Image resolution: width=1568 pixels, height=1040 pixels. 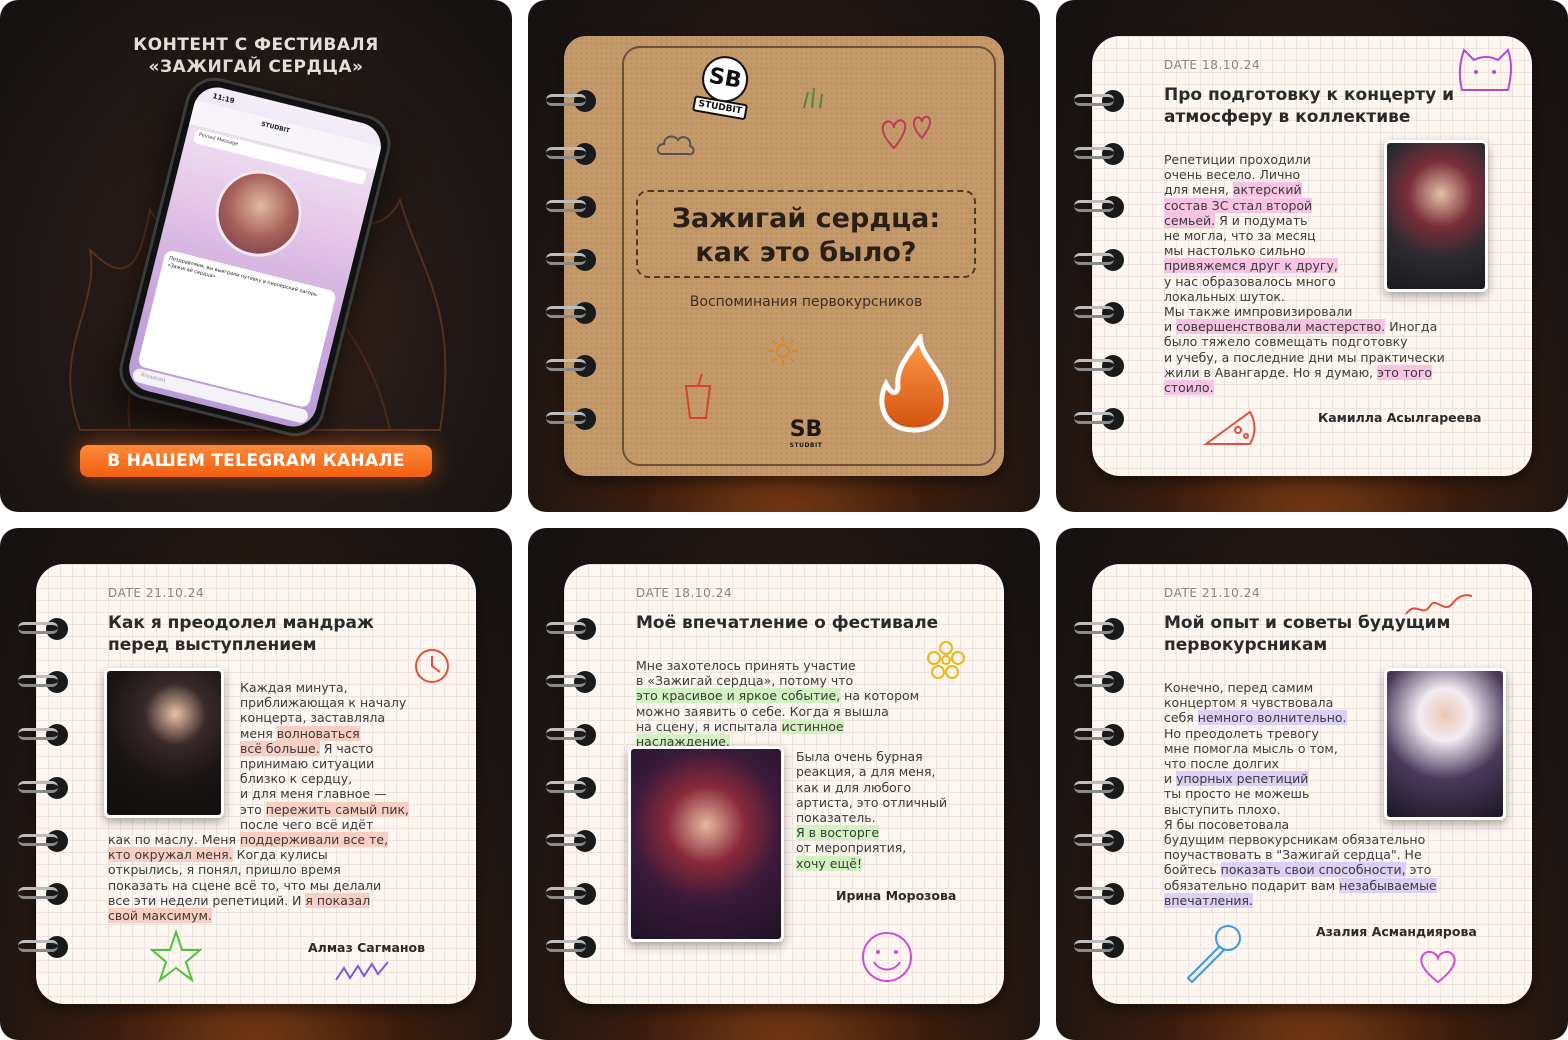 I want to click on card-date: DATE 18.10.24, so click(x=684, y=593).